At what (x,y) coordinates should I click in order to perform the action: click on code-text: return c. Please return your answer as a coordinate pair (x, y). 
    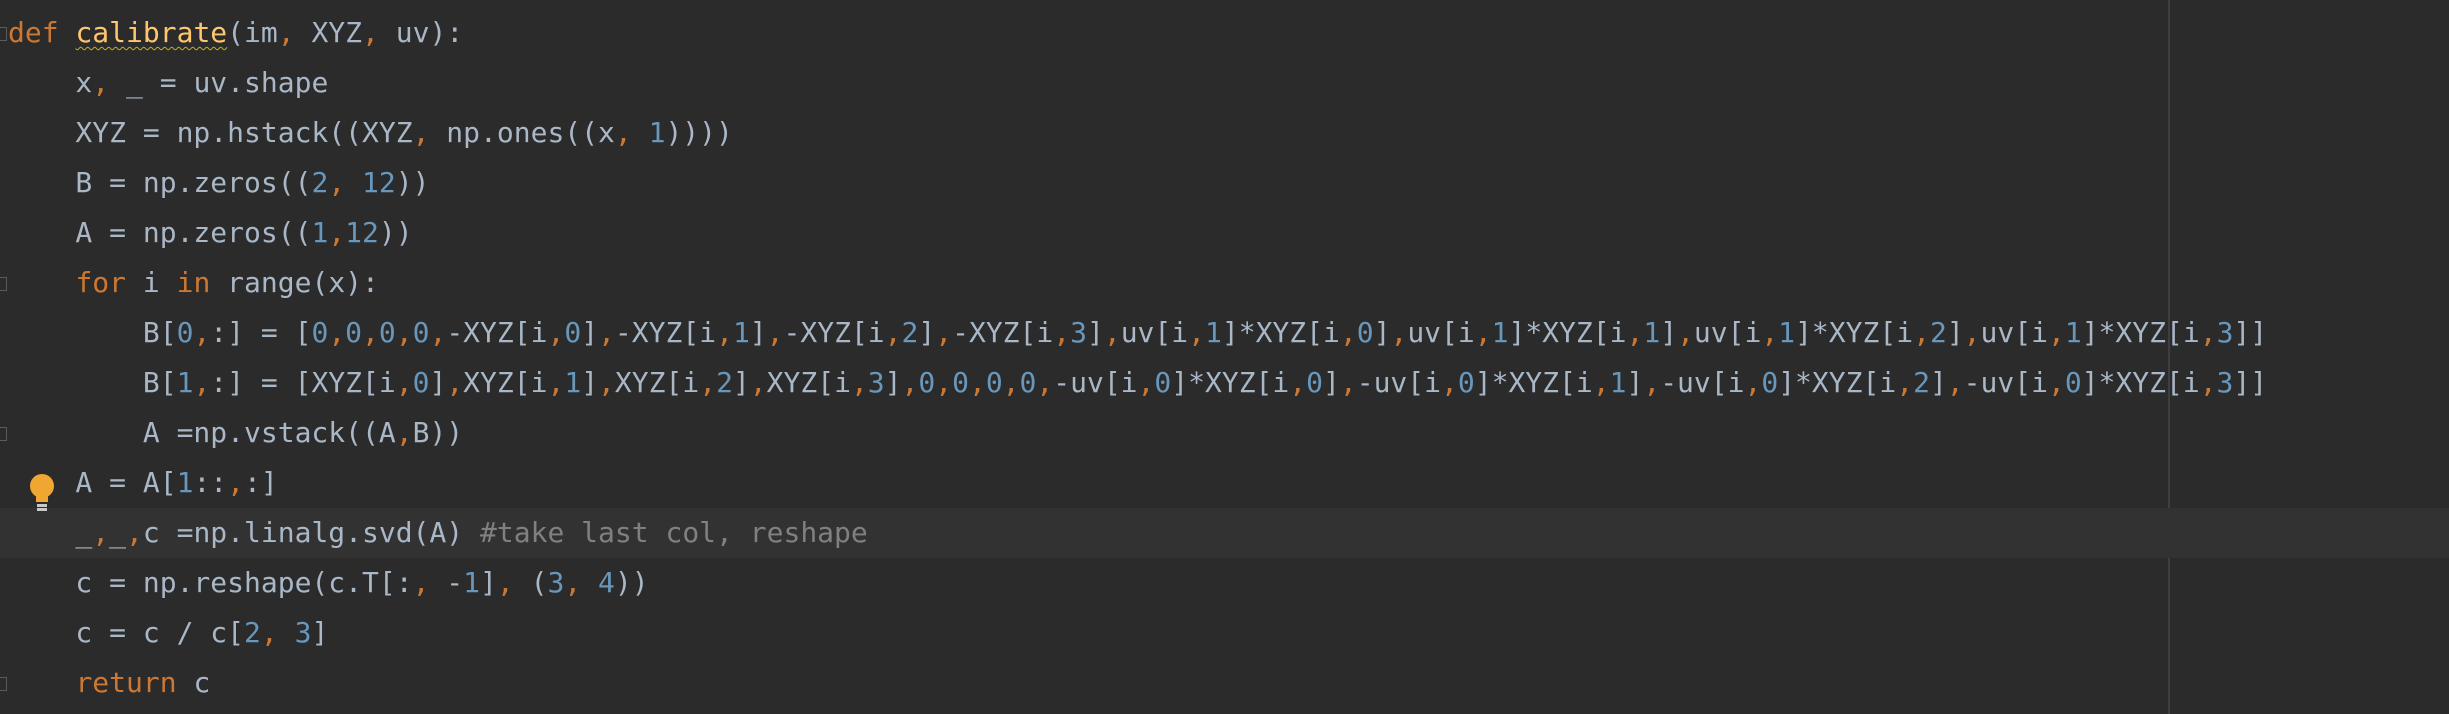
    Looking at the image, I should click on (109, 683).